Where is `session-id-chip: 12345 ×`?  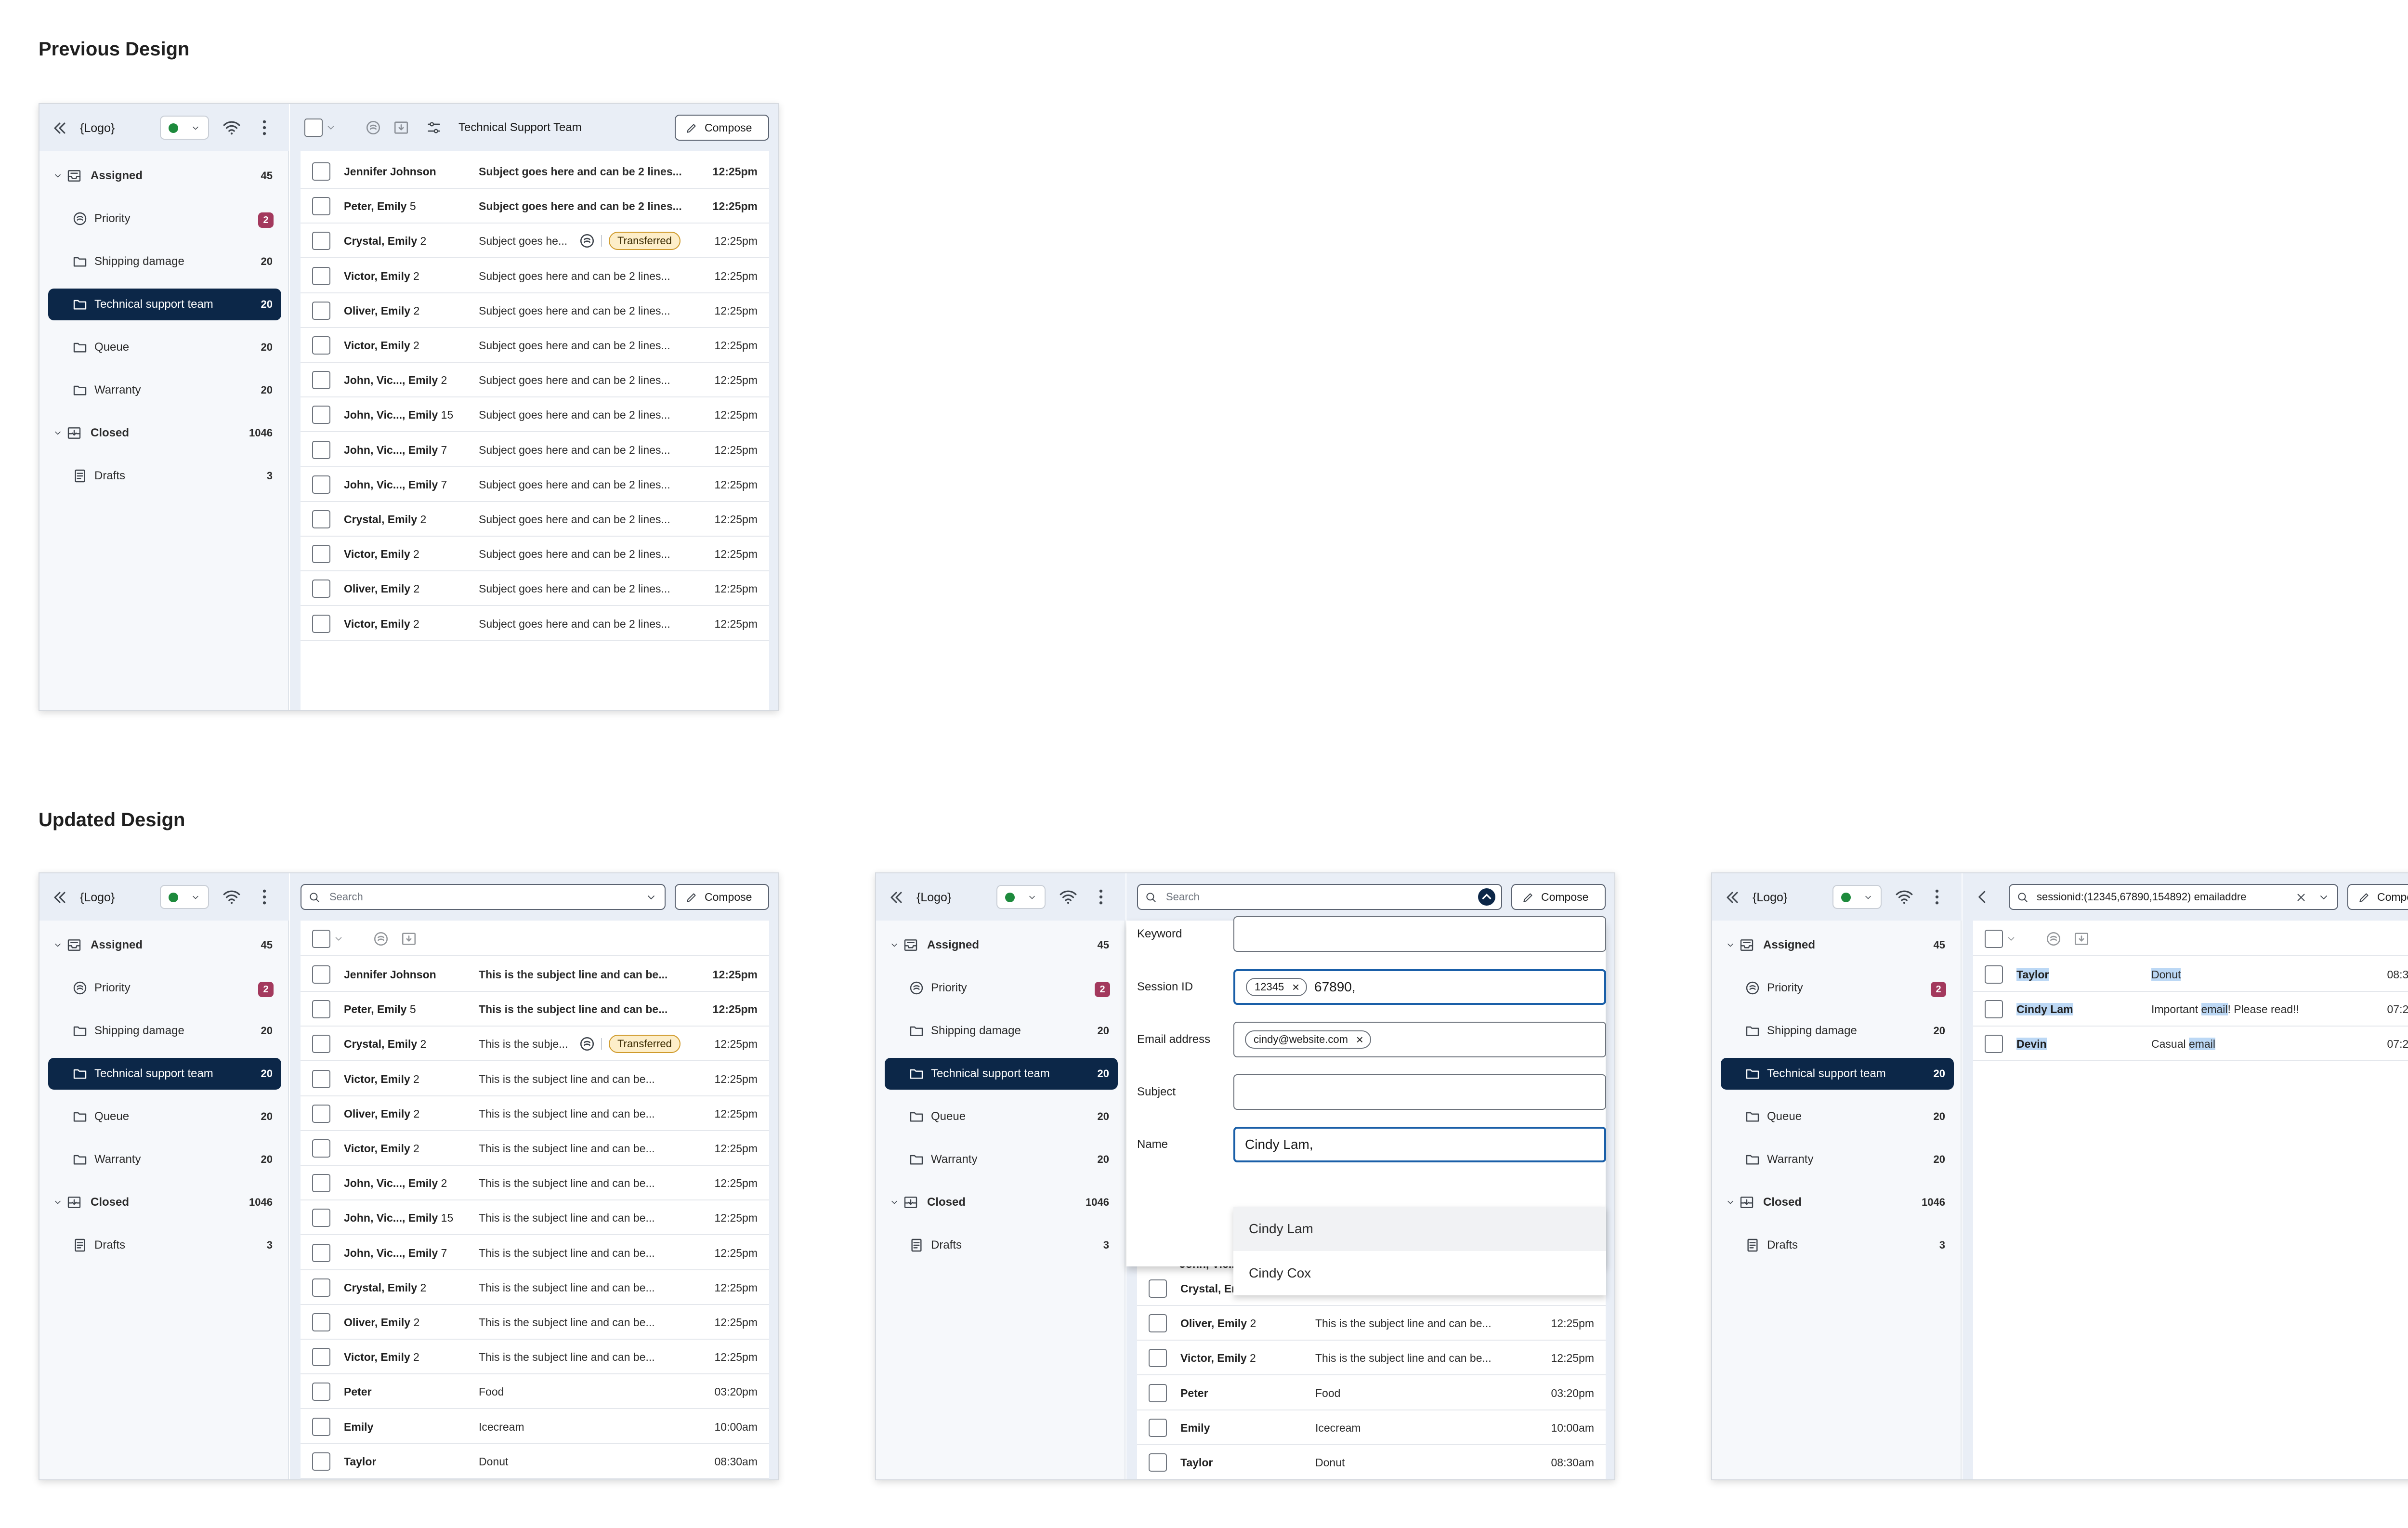
session-id-chip: 12345 × is located at coordinates (1277, 987).